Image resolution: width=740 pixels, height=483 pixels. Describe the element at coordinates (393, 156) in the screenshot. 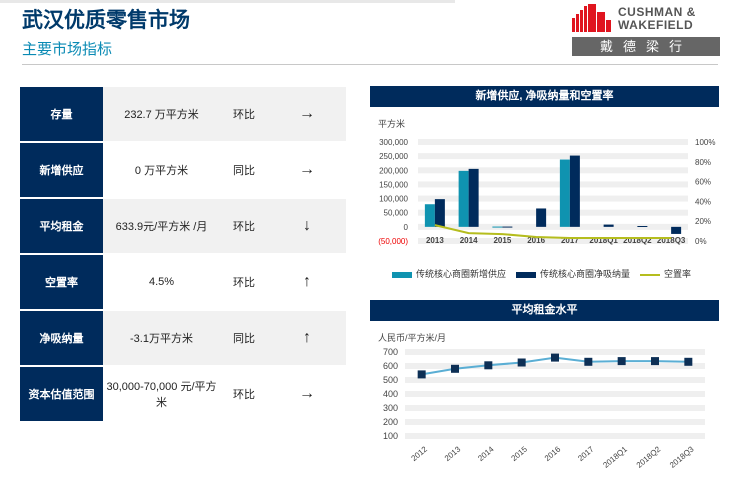

I see `y-tick-label: 250,000` at that location.